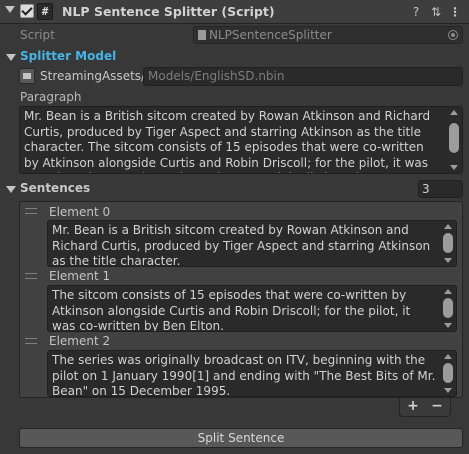 The height and width of the screenshot is (454, 469). I want to click on folder-icon, so click(27, 76).